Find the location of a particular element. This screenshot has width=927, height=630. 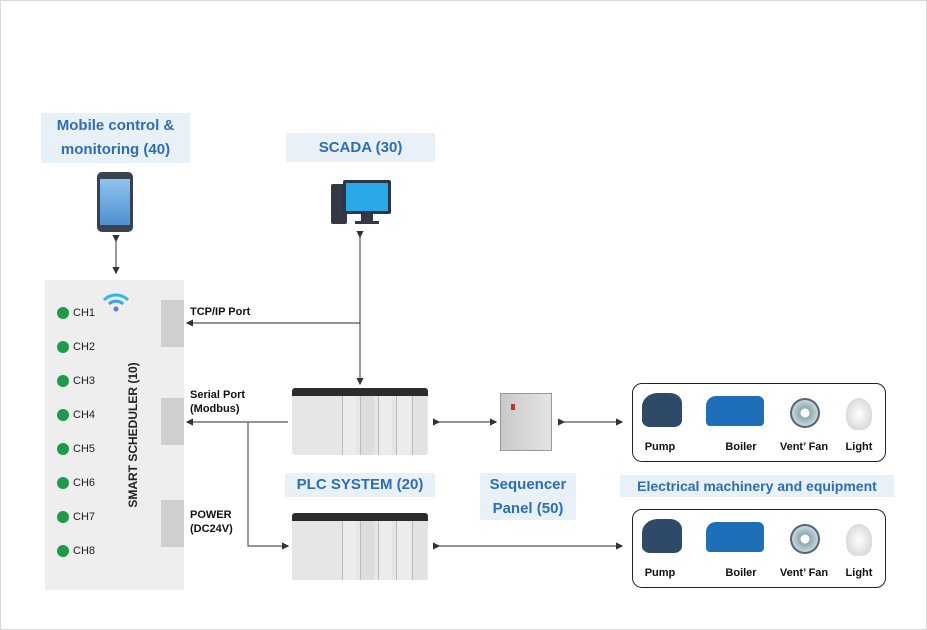

channel-7: CH7 is located at coordinates (76, 517).